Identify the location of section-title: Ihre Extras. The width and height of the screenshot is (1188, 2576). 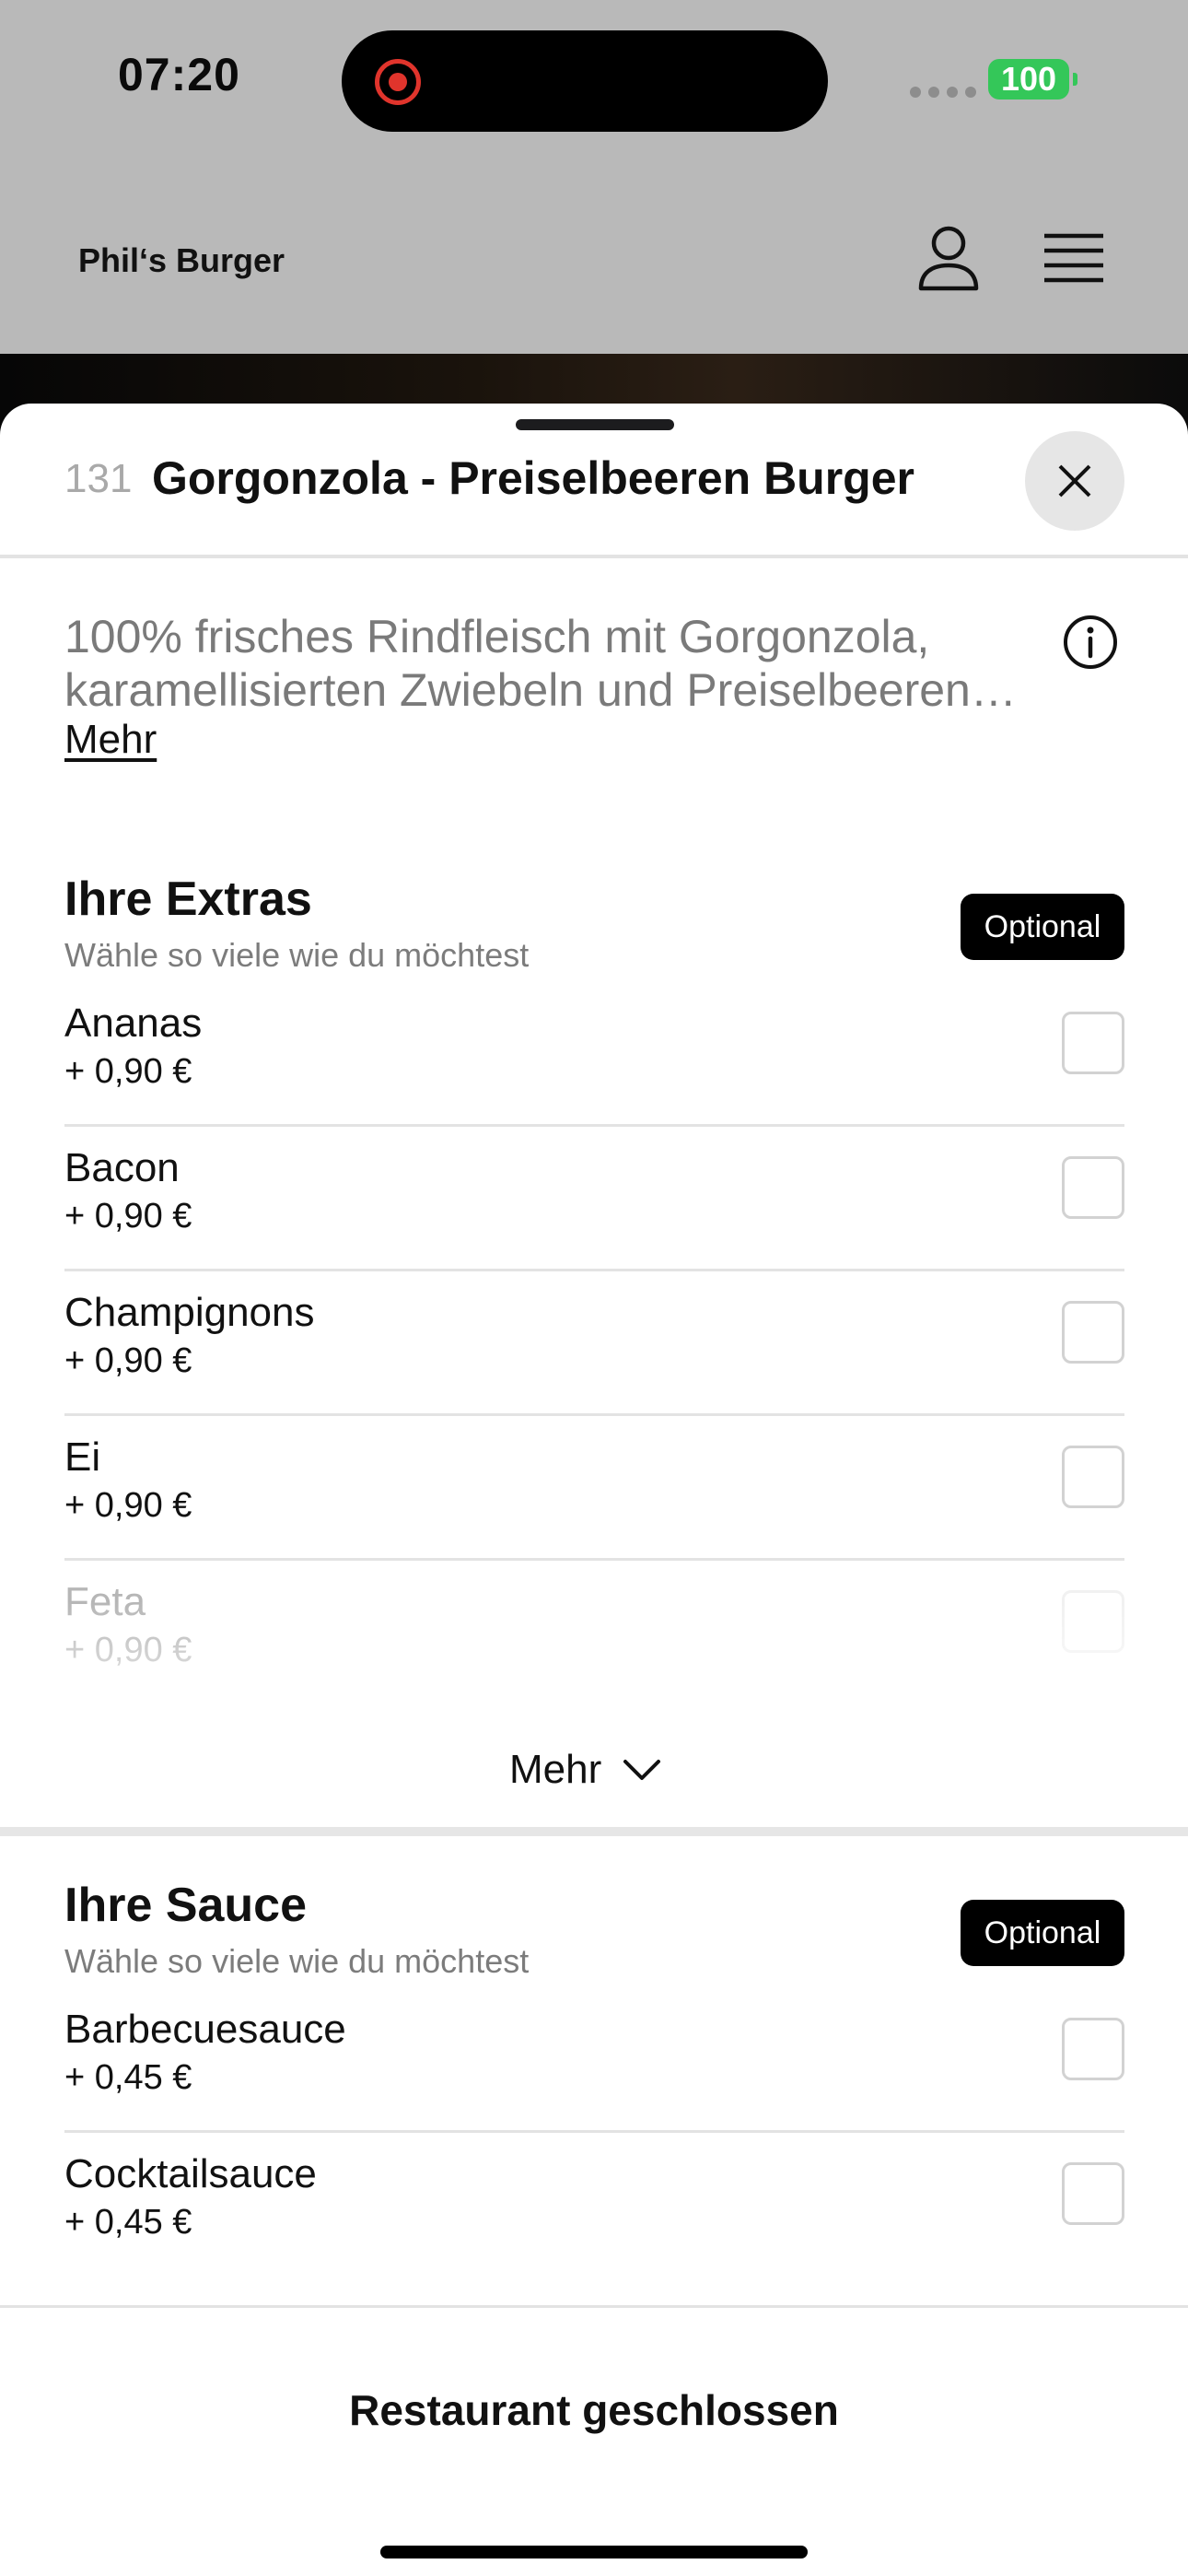
(188, 899).